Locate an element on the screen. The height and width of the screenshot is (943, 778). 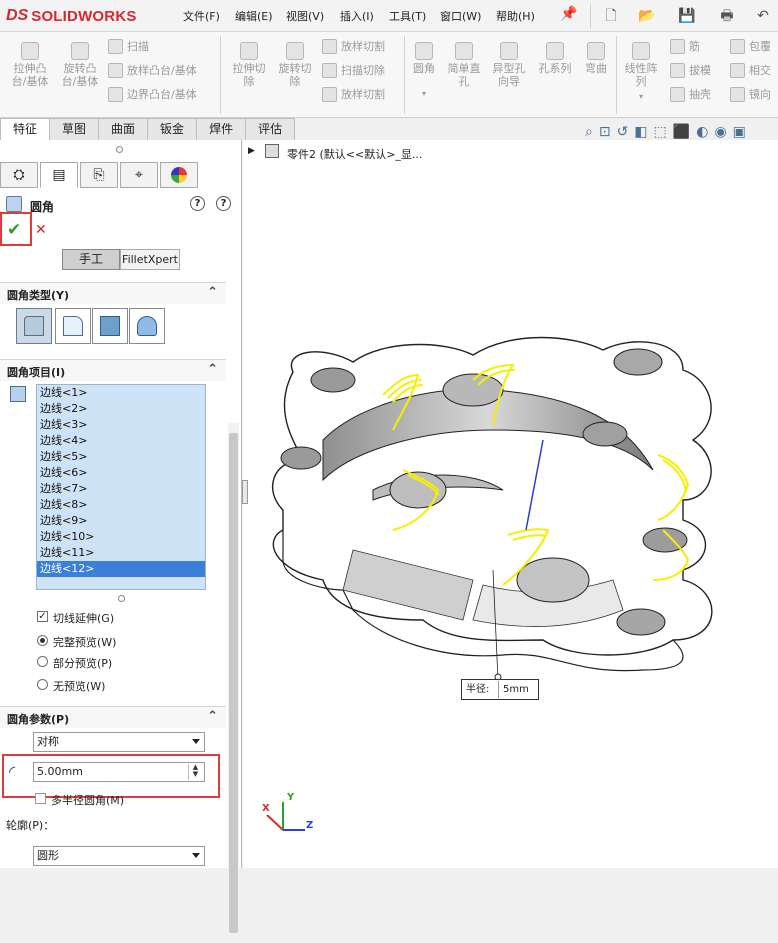
tab-evaluate: 评估 is located at coordinates (270, 129).